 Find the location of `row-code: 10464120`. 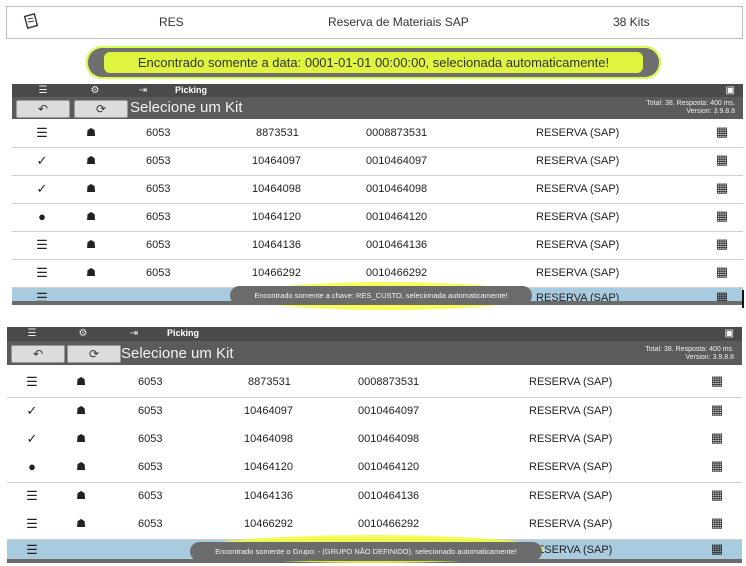

row-code: 10464120 is located at coordinates (268, 467).